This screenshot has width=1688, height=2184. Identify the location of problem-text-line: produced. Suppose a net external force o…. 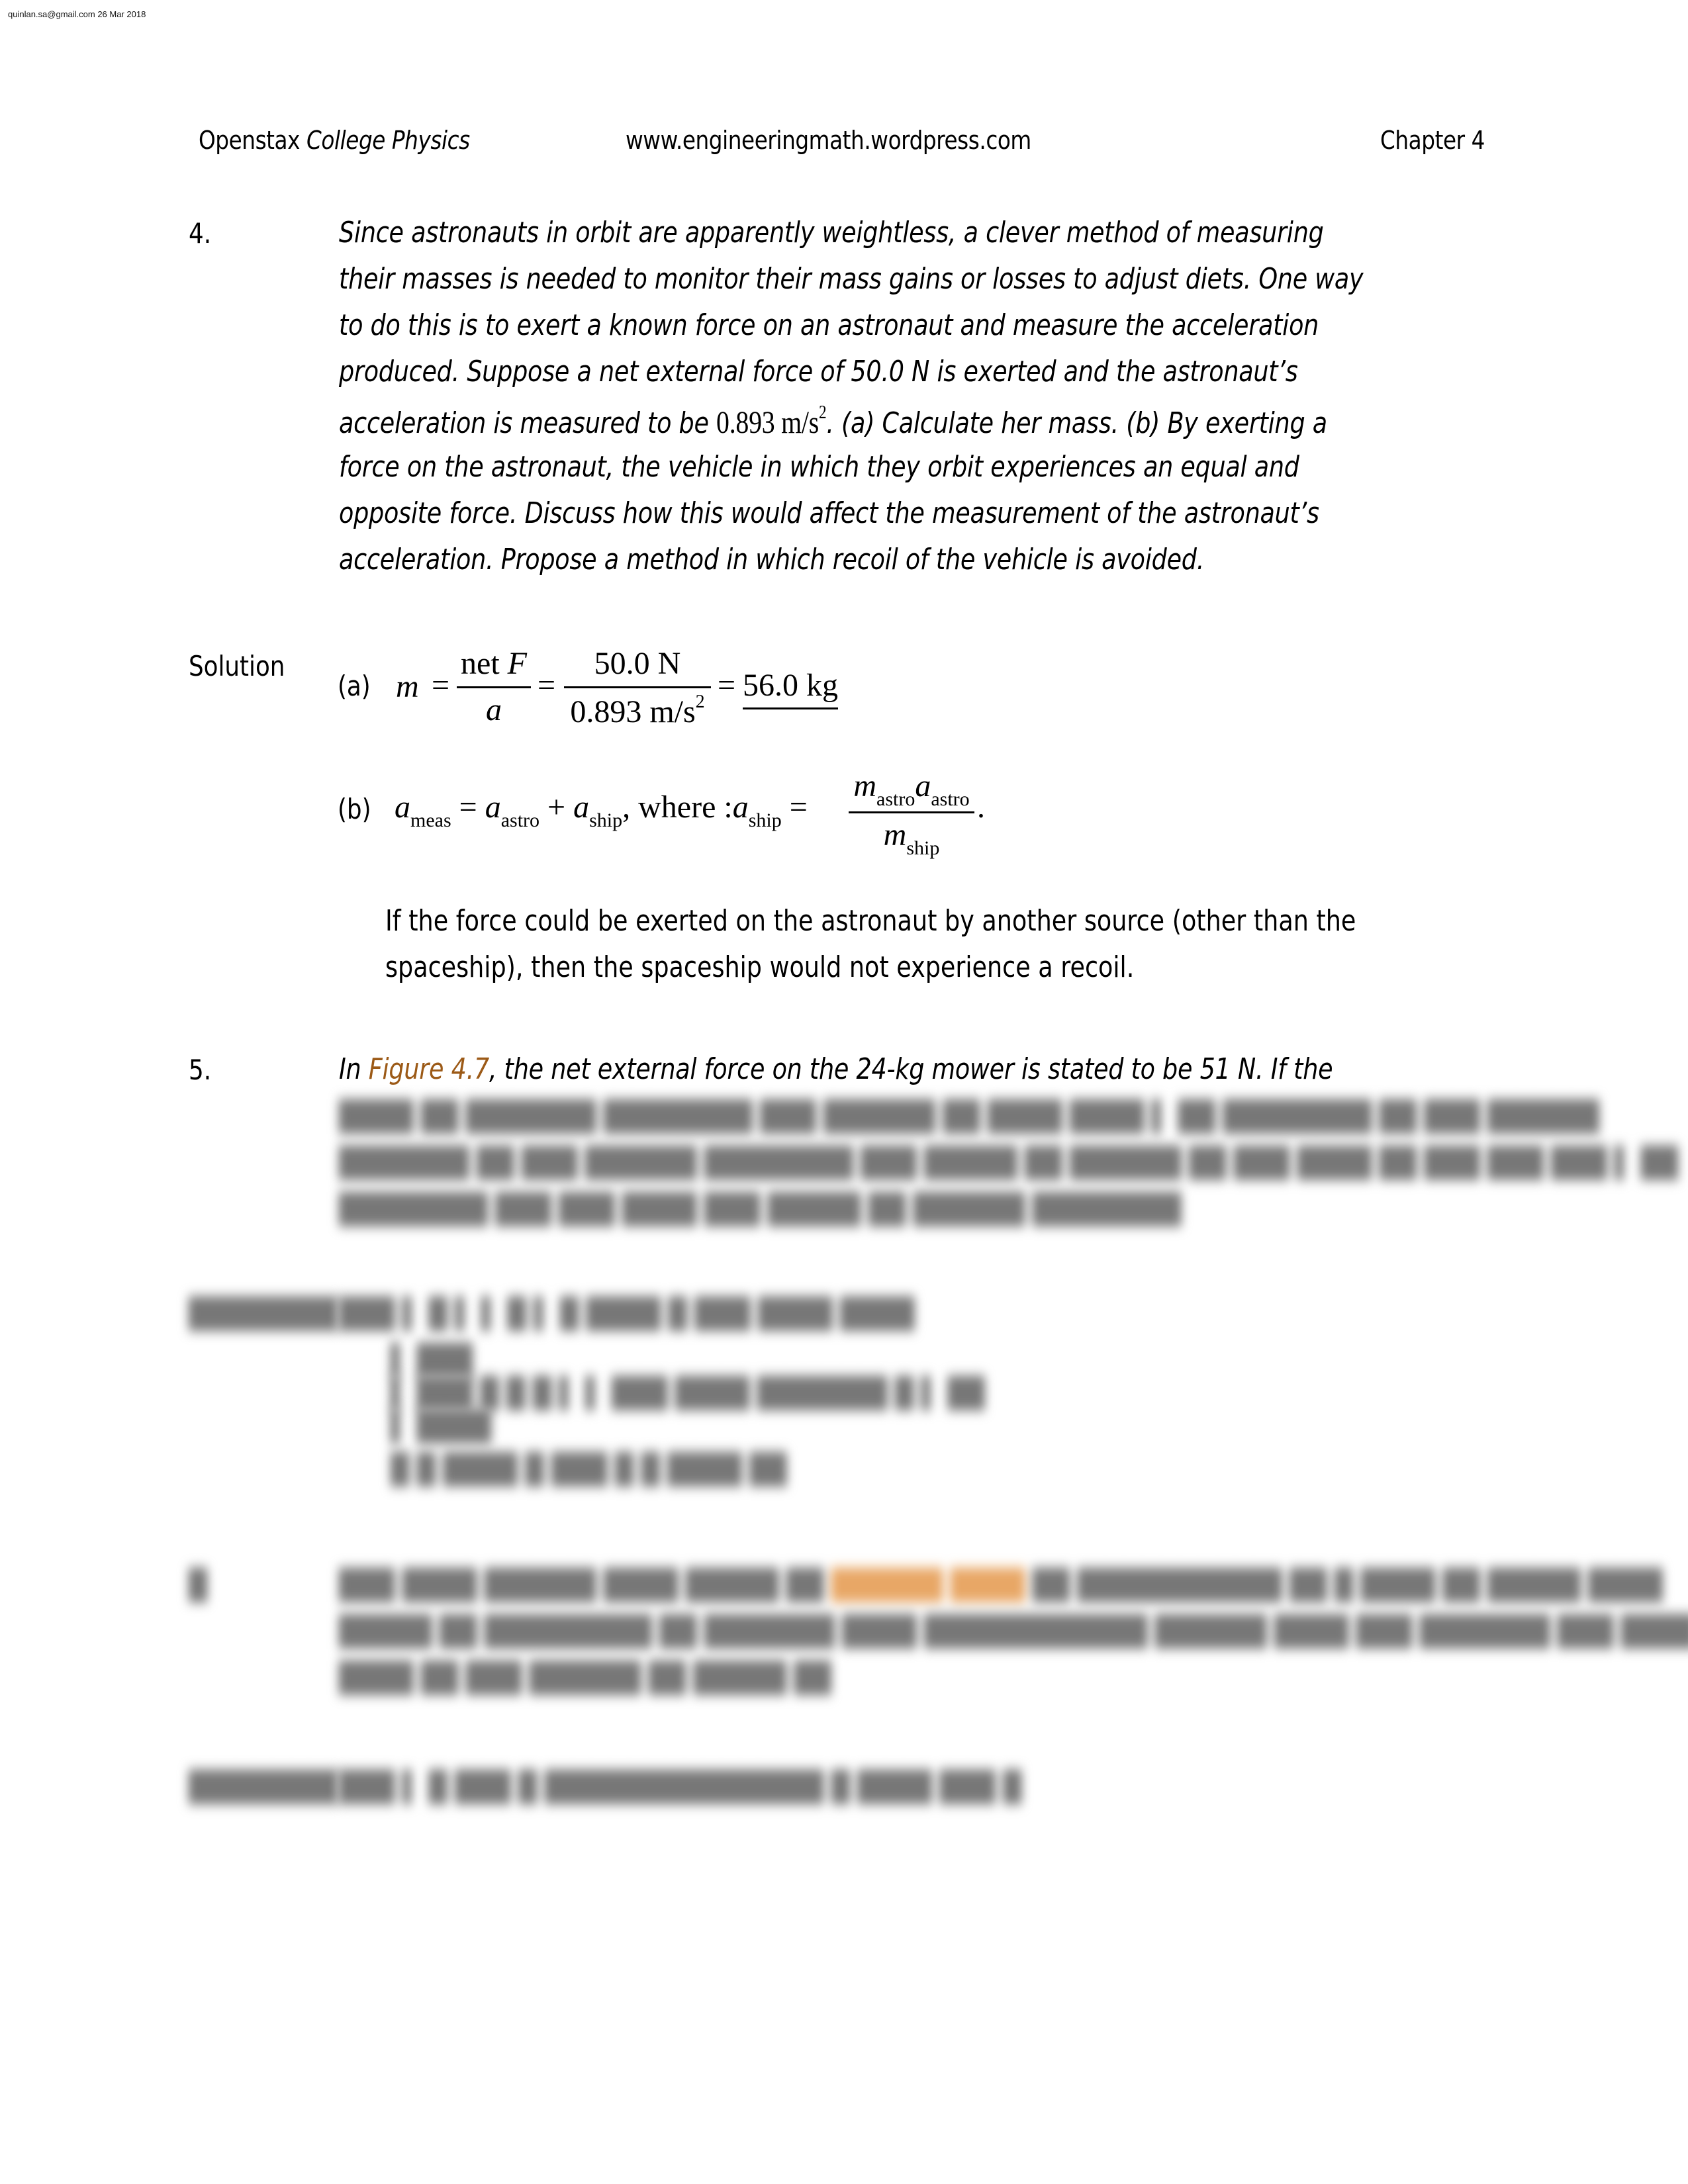
(818, 371).